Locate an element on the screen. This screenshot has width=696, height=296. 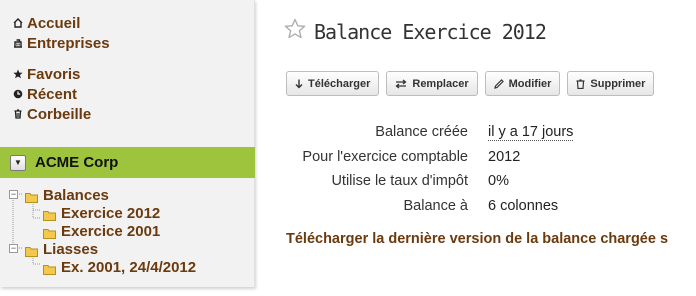
replace-button-label: Remplacer is located at coordinates (440, 83).